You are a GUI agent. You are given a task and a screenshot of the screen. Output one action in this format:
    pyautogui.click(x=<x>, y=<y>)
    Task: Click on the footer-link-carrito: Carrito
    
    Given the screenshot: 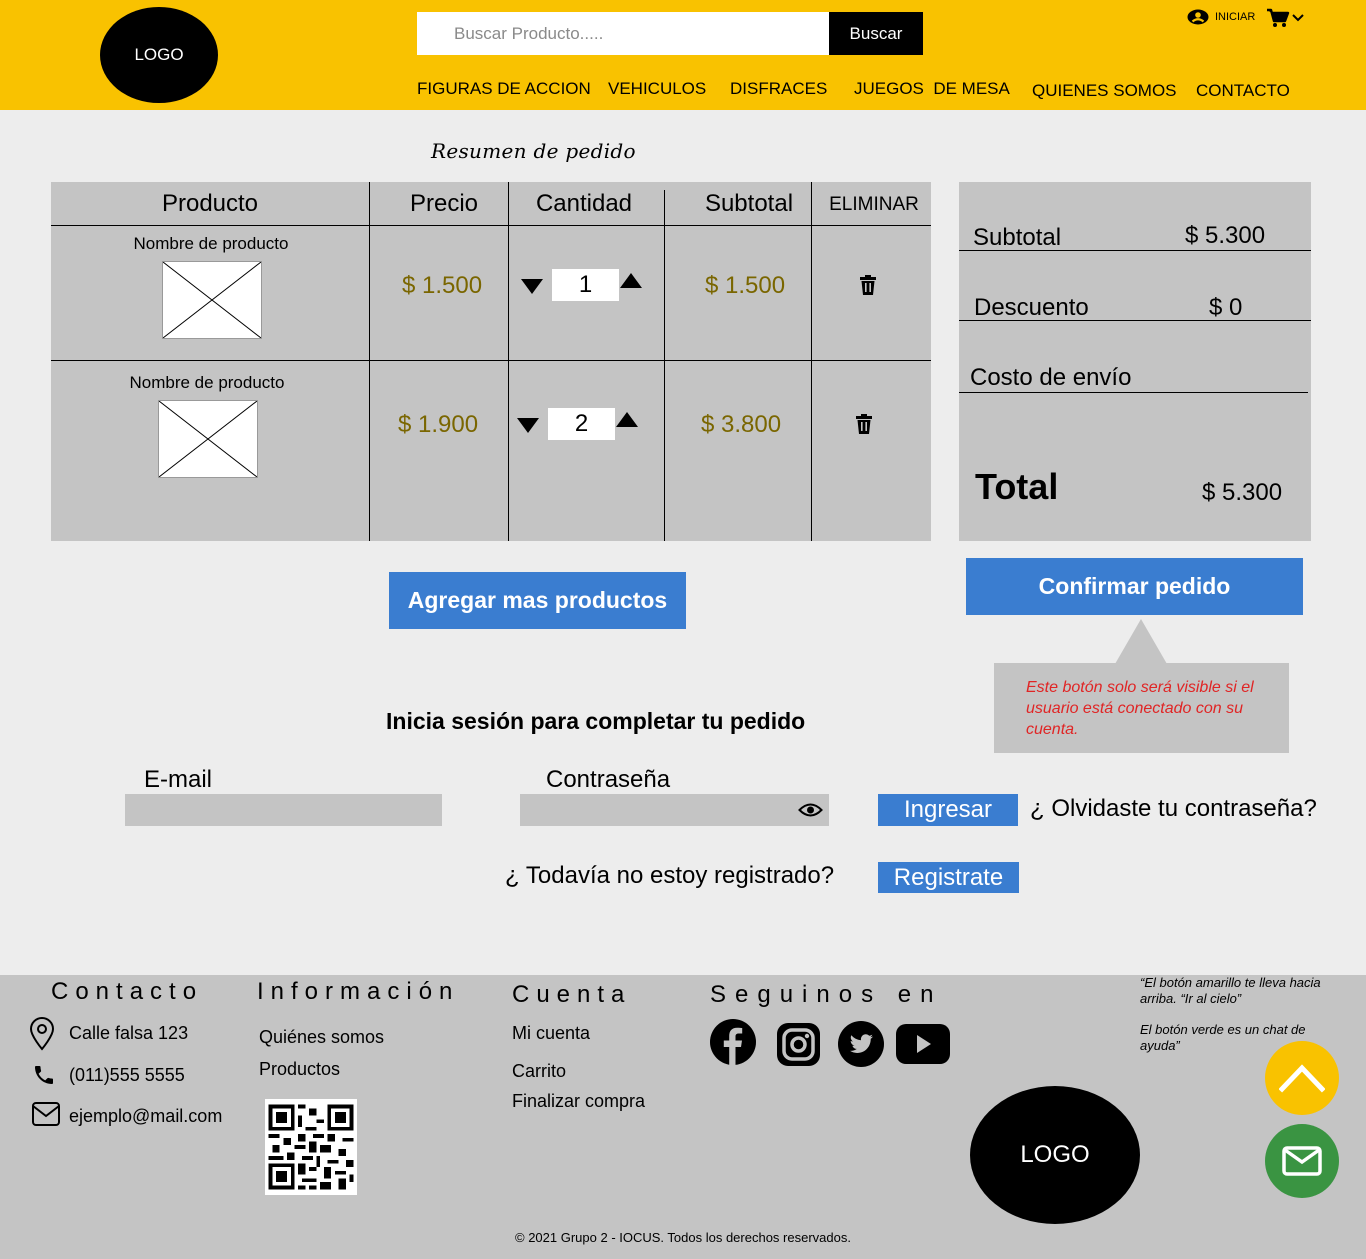 What is the action you would take?
    pyautogui.click(x=539, y=1071)
    